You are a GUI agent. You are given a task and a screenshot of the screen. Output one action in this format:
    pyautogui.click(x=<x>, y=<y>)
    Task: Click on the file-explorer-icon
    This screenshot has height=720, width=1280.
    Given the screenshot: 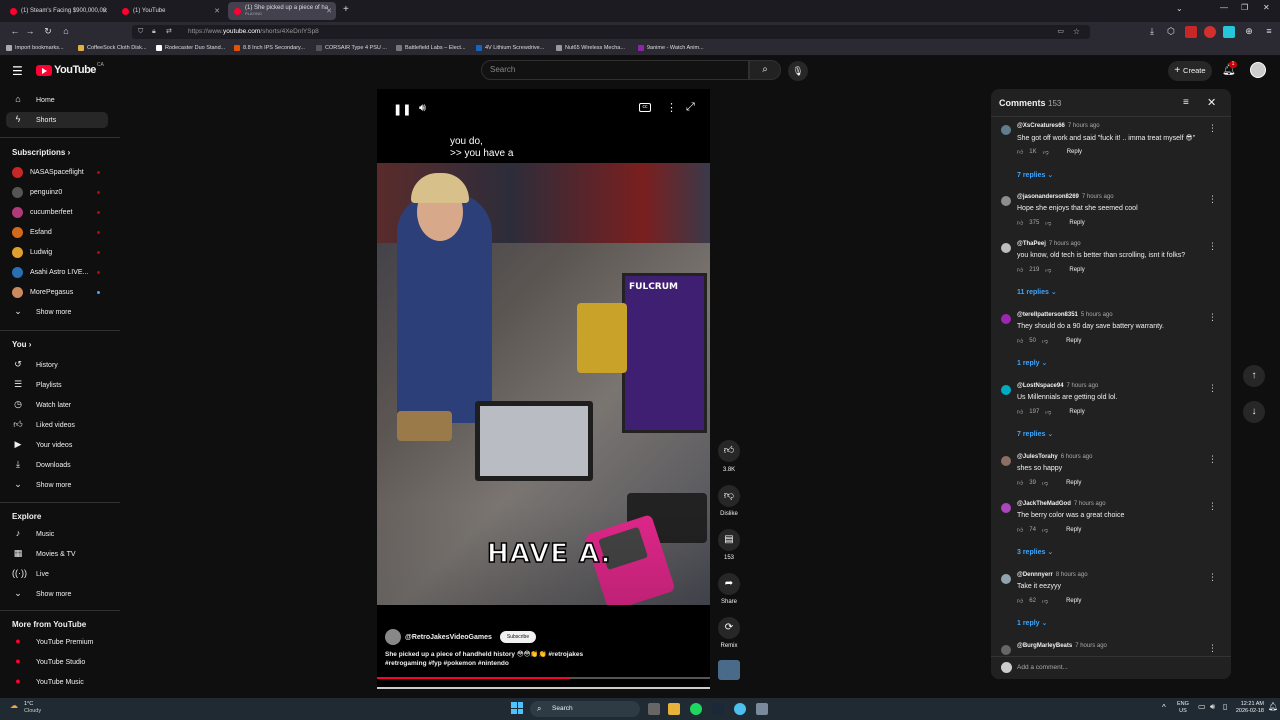 What is the action you would take?
    pyautogui.click(x=674, y=709)
    